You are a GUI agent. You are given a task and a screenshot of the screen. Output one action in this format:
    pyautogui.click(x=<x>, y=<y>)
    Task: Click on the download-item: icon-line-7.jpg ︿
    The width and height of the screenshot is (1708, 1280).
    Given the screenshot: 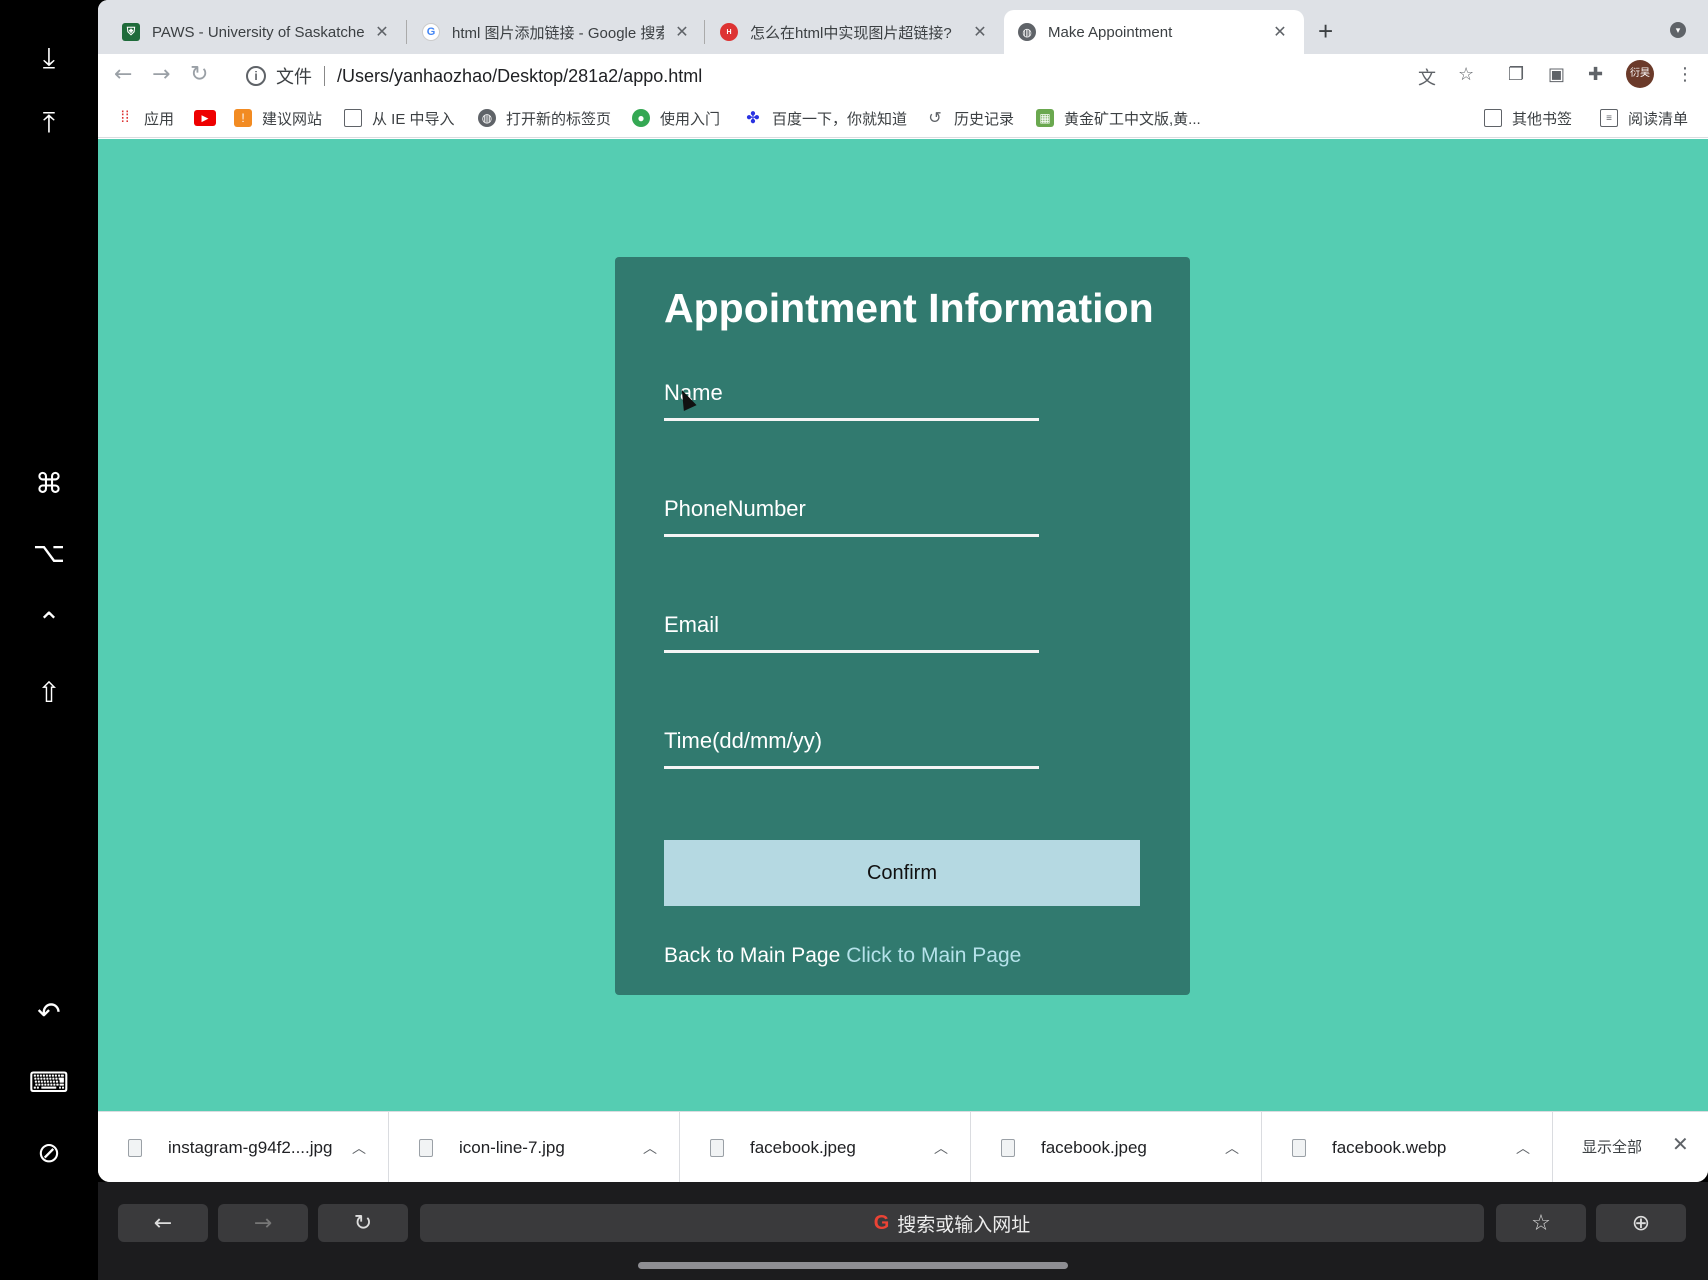 What is the action you would take?
    pyautogui.click(x=534, y=1147)
    